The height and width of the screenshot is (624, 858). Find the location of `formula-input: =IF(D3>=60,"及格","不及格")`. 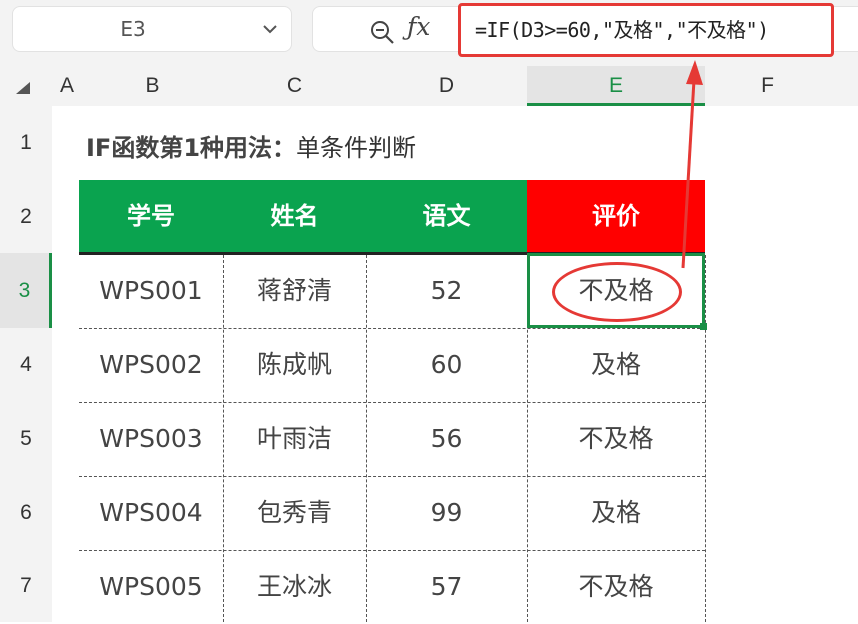

formula-input: =IF(D3>=60,"及格","不及格") is located at coordinates (646, 30).